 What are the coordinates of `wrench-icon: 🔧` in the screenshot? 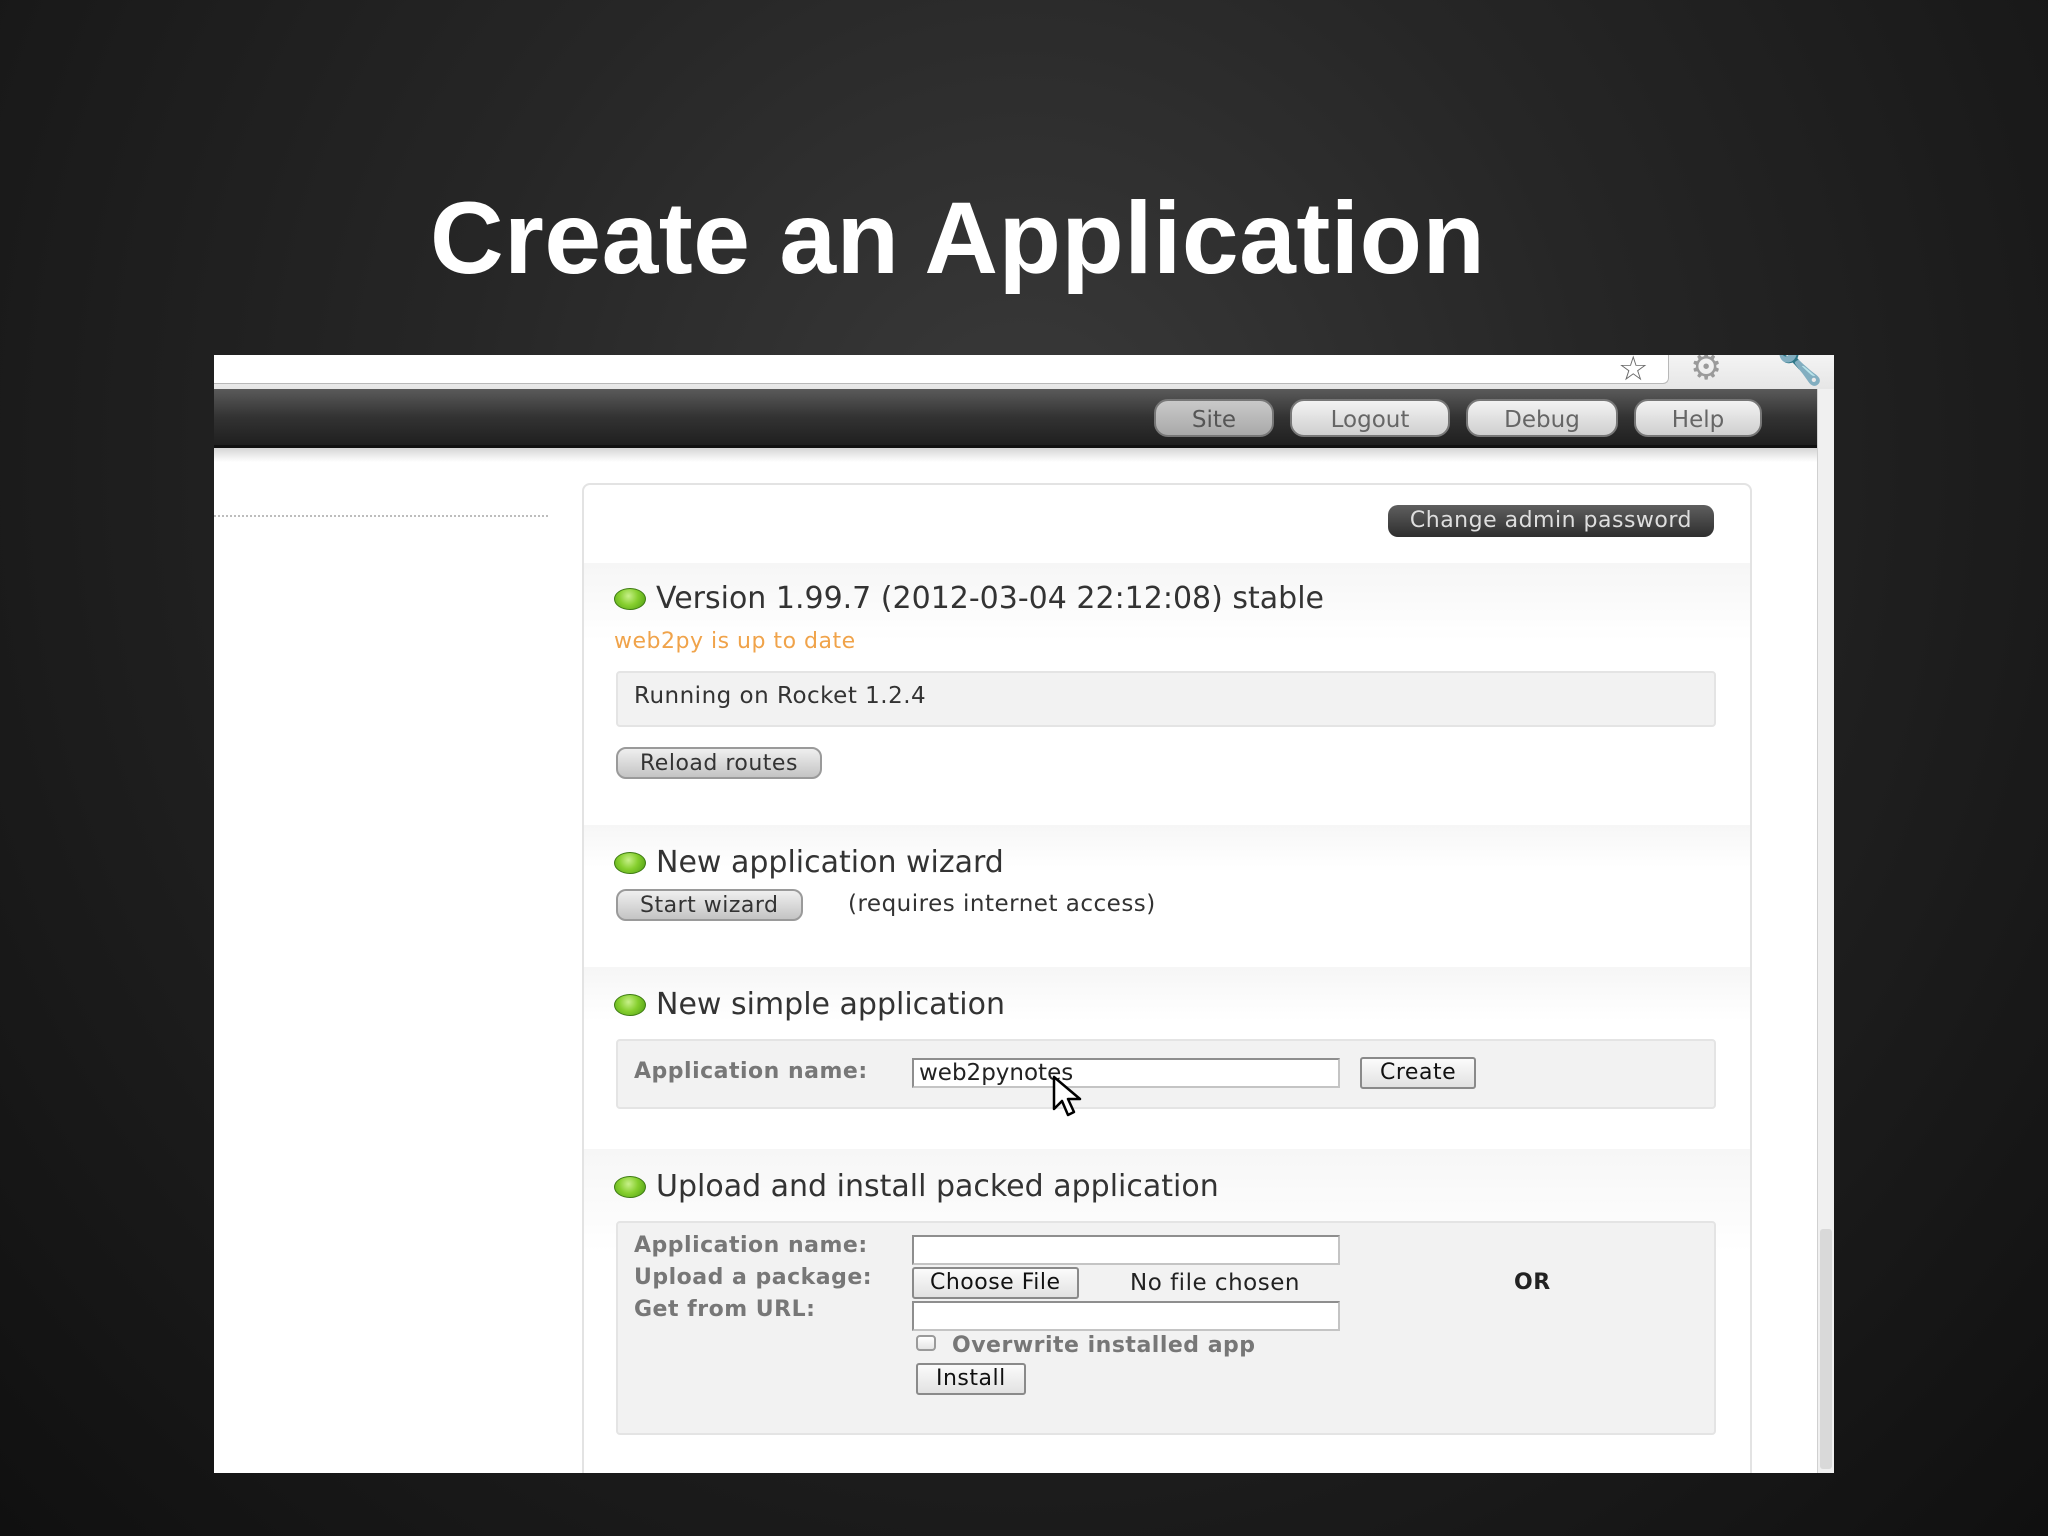 It's located at (1799, 371).